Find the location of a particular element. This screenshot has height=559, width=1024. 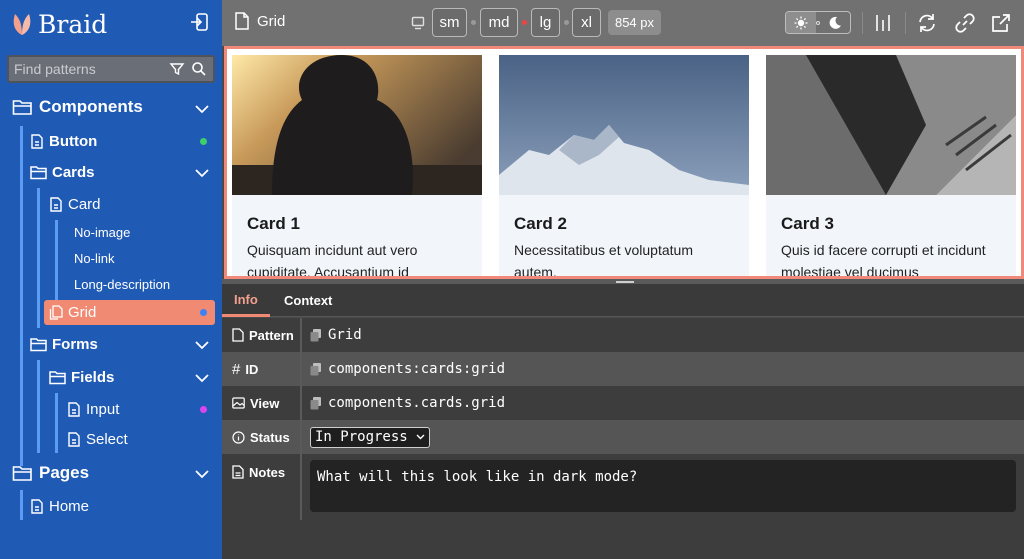

sidebar-item-button: Button is located at coordinates (63, 141).